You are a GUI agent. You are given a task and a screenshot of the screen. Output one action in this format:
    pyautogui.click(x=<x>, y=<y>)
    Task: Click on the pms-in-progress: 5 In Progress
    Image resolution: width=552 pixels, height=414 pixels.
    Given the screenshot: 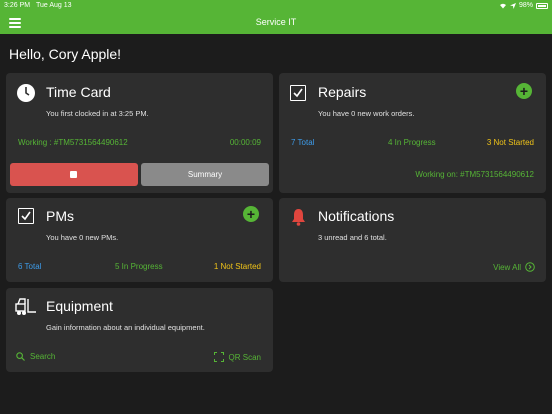 What is the action you would take?
    pyautogui.click(x=139, y=266)
    